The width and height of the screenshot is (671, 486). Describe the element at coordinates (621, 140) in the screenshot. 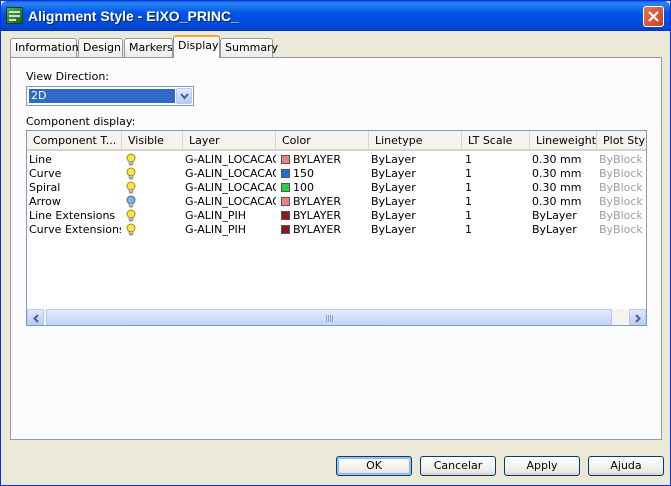

I see `column-header-plot-style: Plot Style` at that location.